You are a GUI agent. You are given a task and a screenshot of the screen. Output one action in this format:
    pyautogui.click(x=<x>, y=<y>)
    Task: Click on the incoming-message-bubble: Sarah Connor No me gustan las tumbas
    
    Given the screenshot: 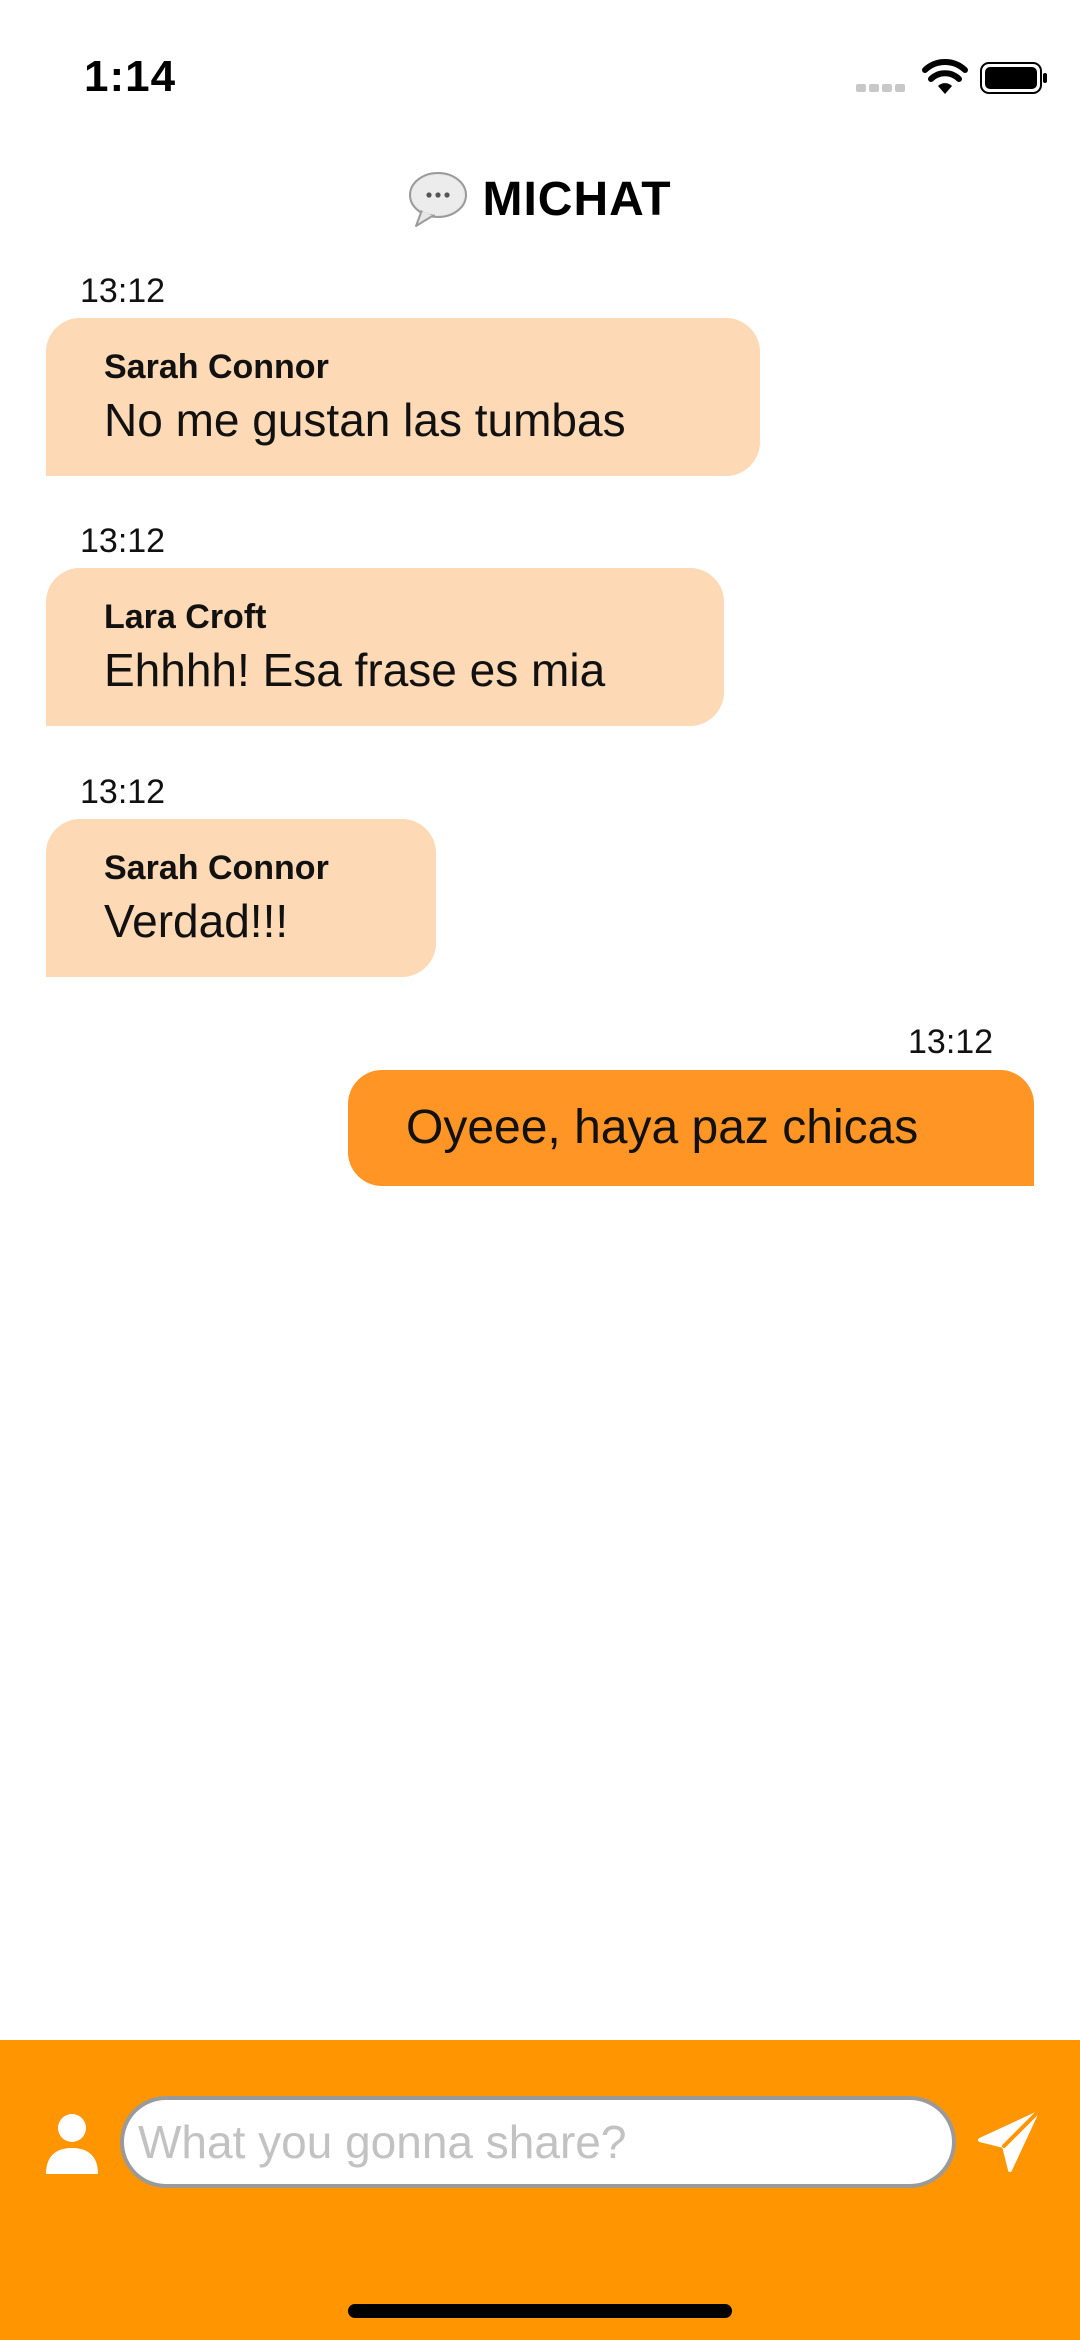 What is the action you would take?
    pyautogui.click(x=403, y=397)
    